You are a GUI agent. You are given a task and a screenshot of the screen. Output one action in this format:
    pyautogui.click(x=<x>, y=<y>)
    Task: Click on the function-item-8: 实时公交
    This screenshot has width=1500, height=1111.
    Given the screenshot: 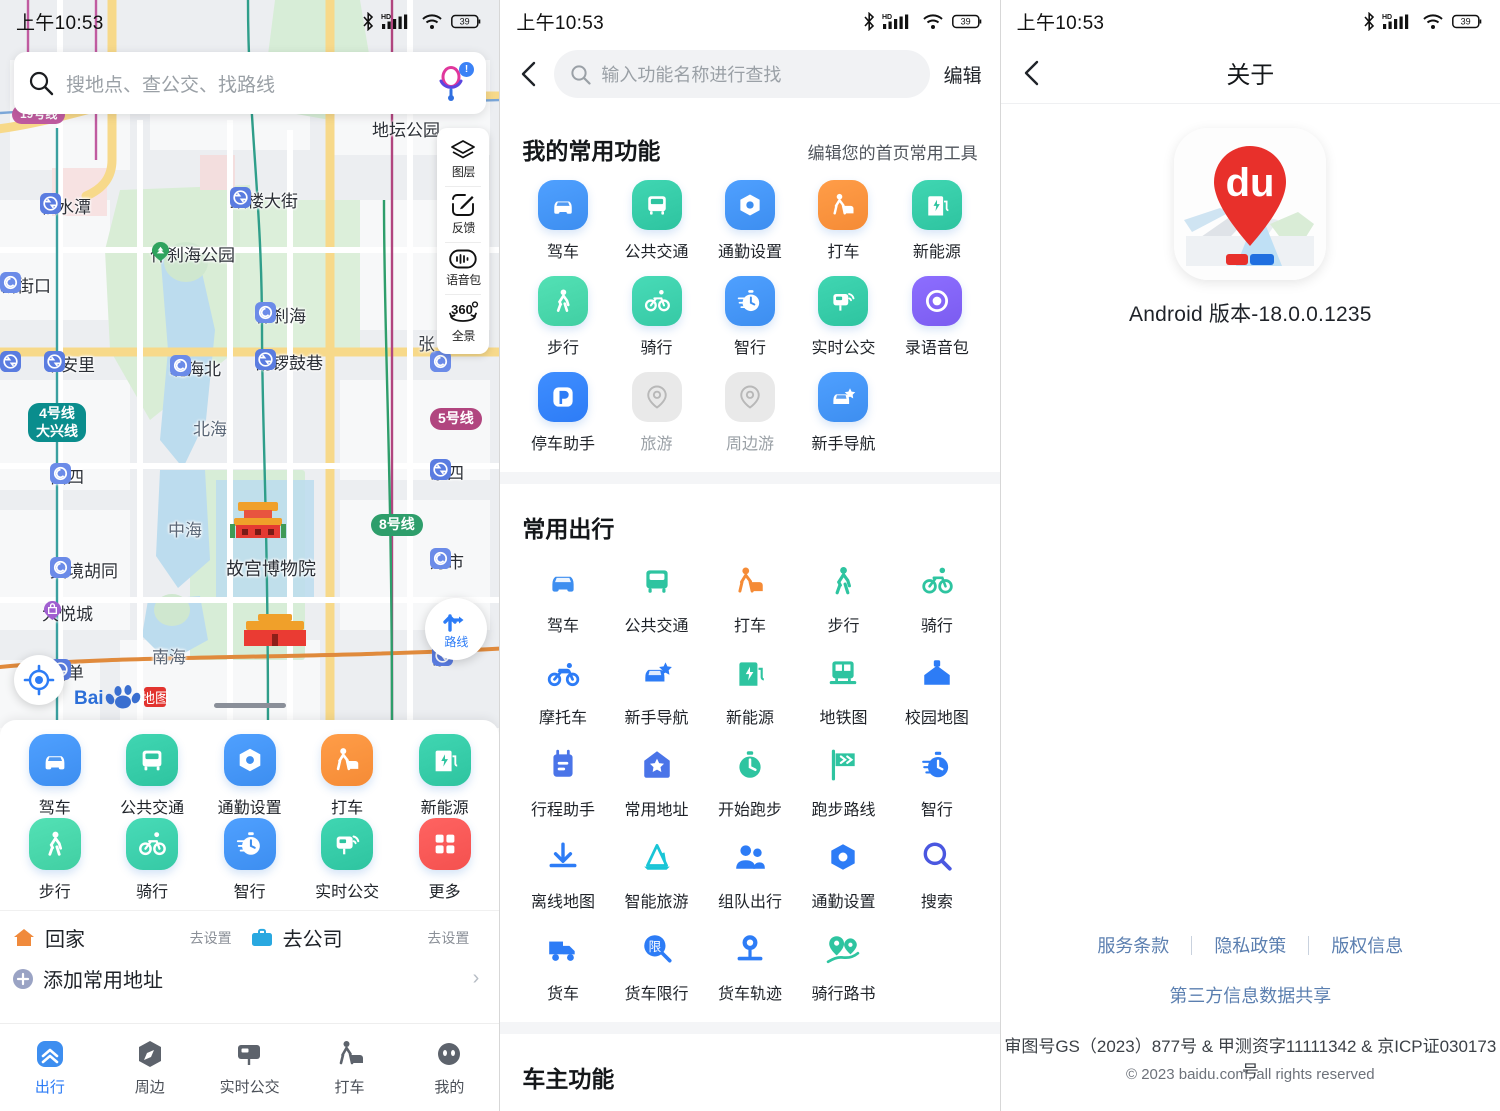 What is the action you would take?
    pyautogui.click(x=843, y=317)
    